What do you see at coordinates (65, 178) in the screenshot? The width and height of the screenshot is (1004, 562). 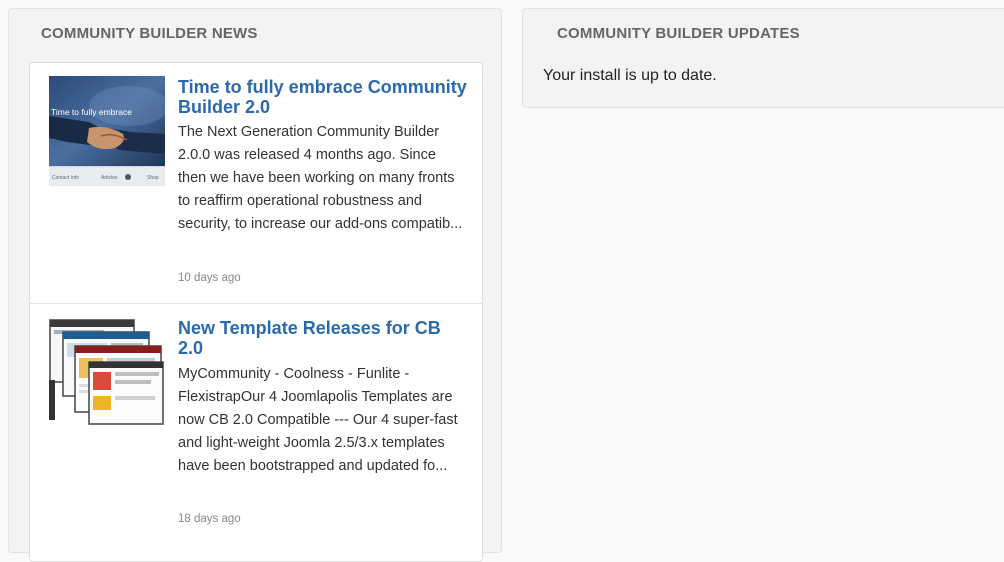 I see `thumb-tab-contact: Contact Info` at bounding box center [65, 178].